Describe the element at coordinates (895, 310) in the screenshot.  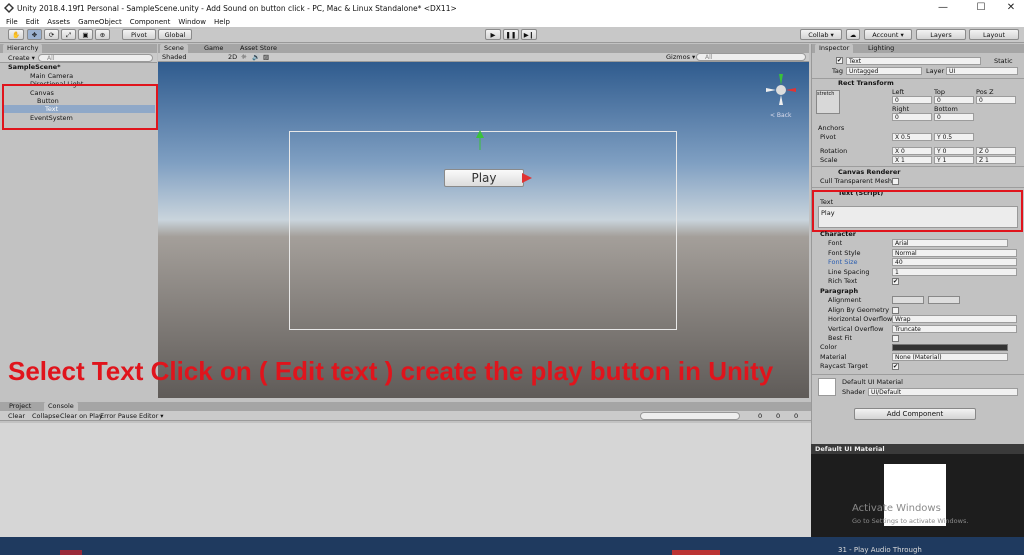
I see `align-by-geometry-checkbox` at that location.